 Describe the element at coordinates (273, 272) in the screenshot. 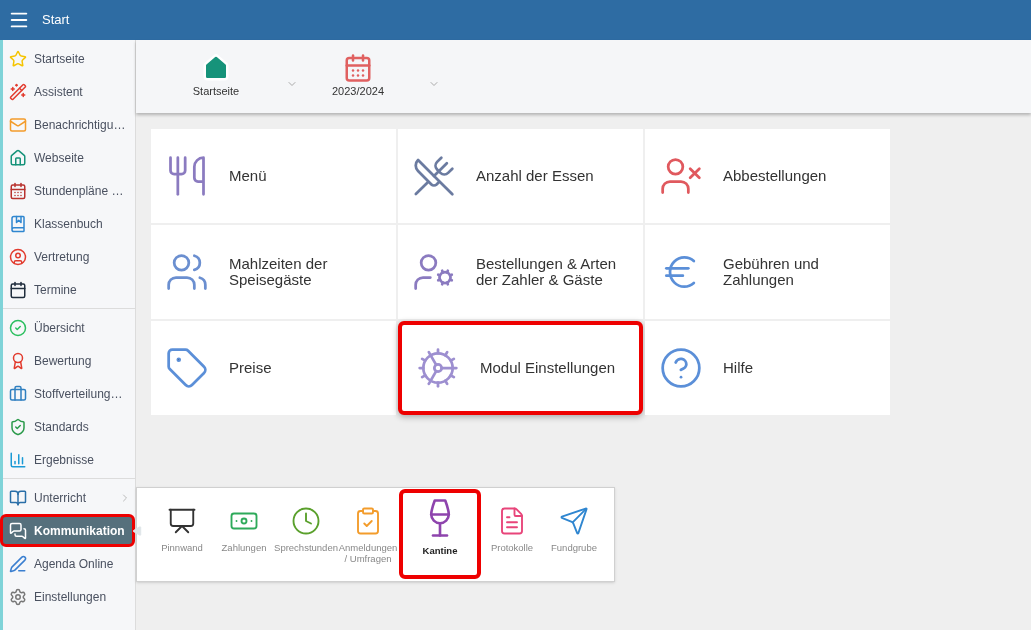

I see `module-tile: Mahlzeiten der Speisegäste` at that location.